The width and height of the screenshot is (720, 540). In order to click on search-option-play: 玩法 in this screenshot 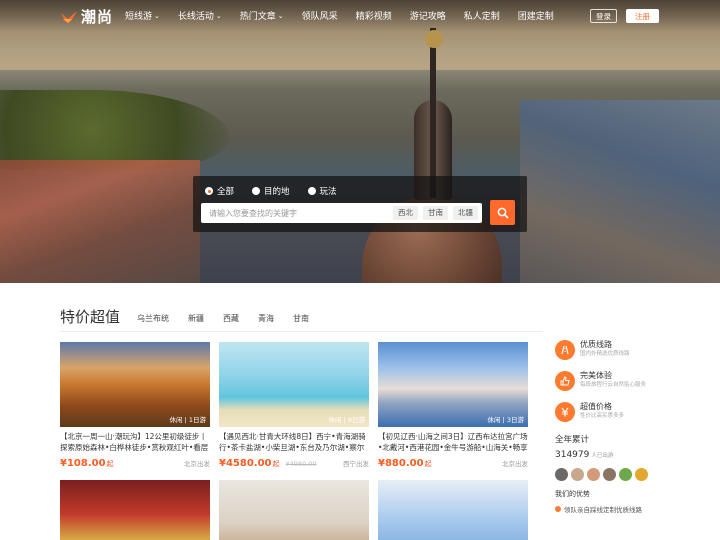, I will do `click(322, 191)`.